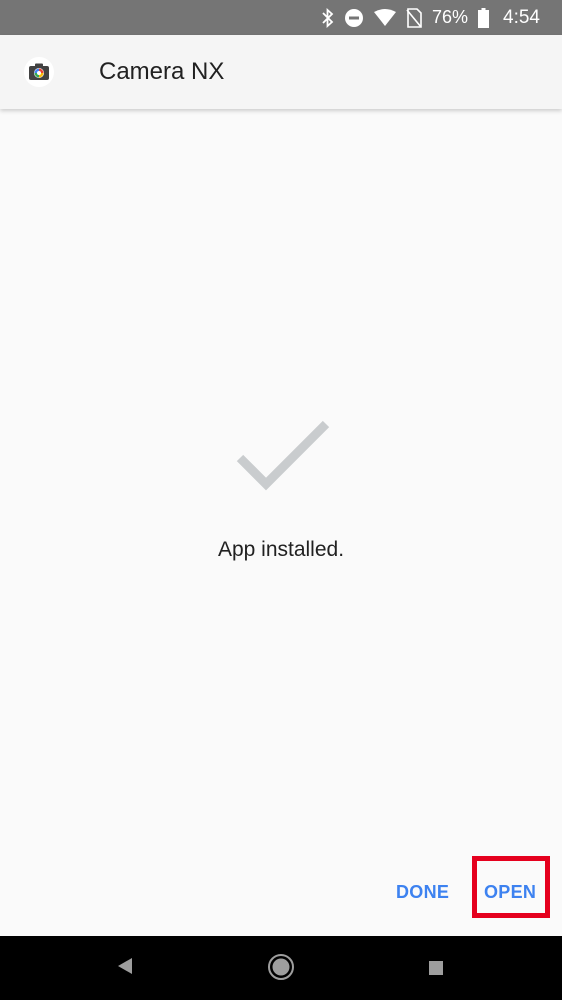  What do you see at coordinates (281, 549) in the screenshot?
I see `install-status-message: App installed.` at bounding box center [281, 549].